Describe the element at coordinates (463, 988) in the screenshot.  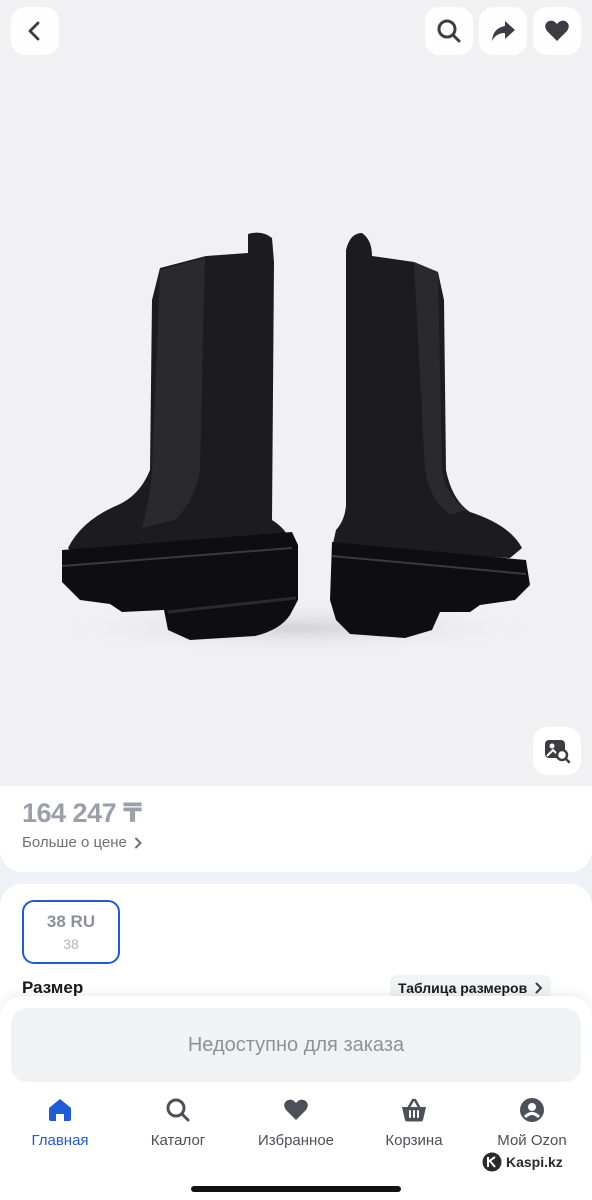
I see `size-table-label: Таблица размеров` at that location.